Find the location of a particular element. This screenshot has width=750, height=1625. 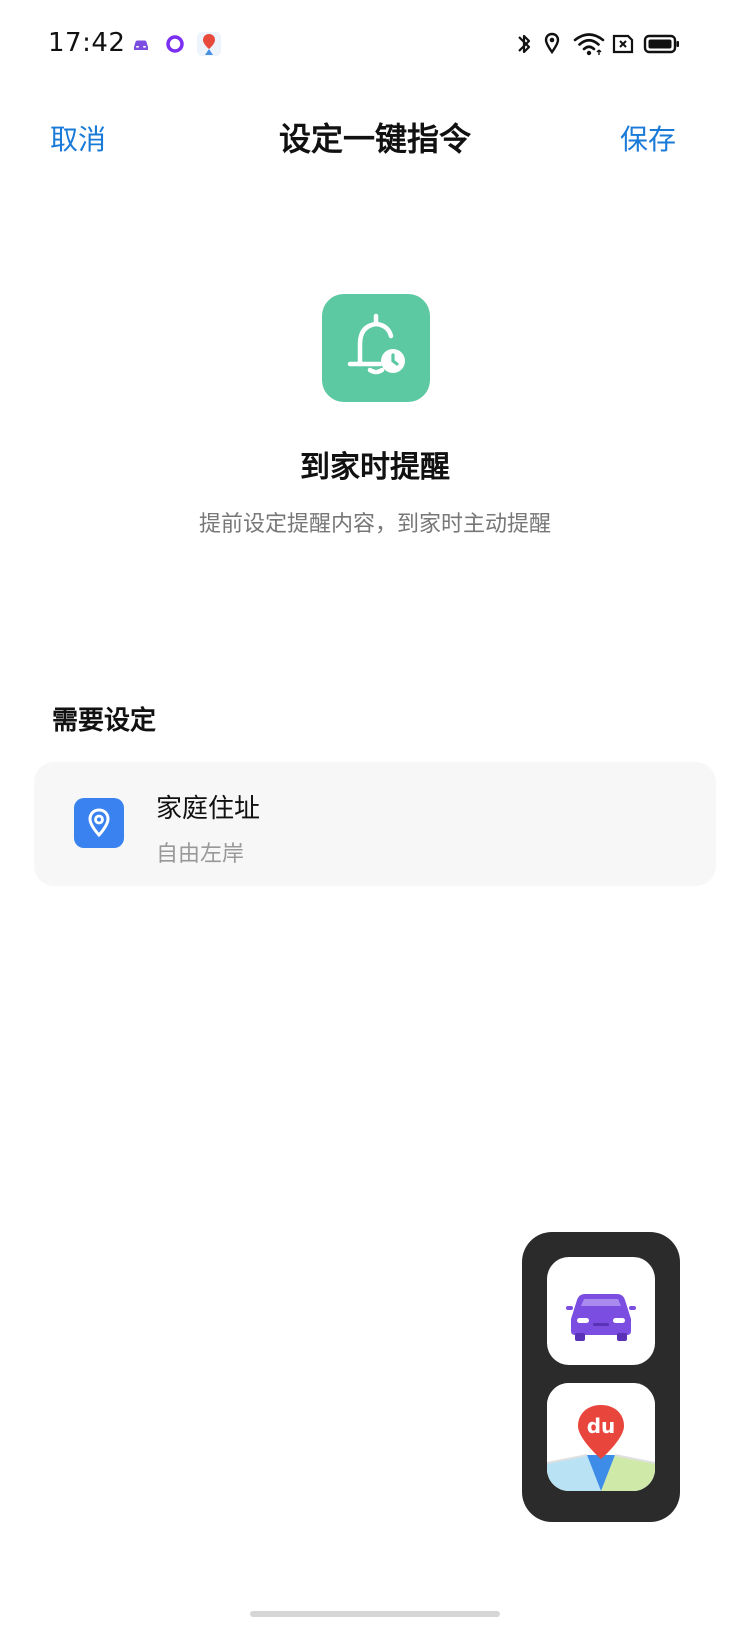

hero-title: 到家时提醒 is located at coordinates (375, 467).